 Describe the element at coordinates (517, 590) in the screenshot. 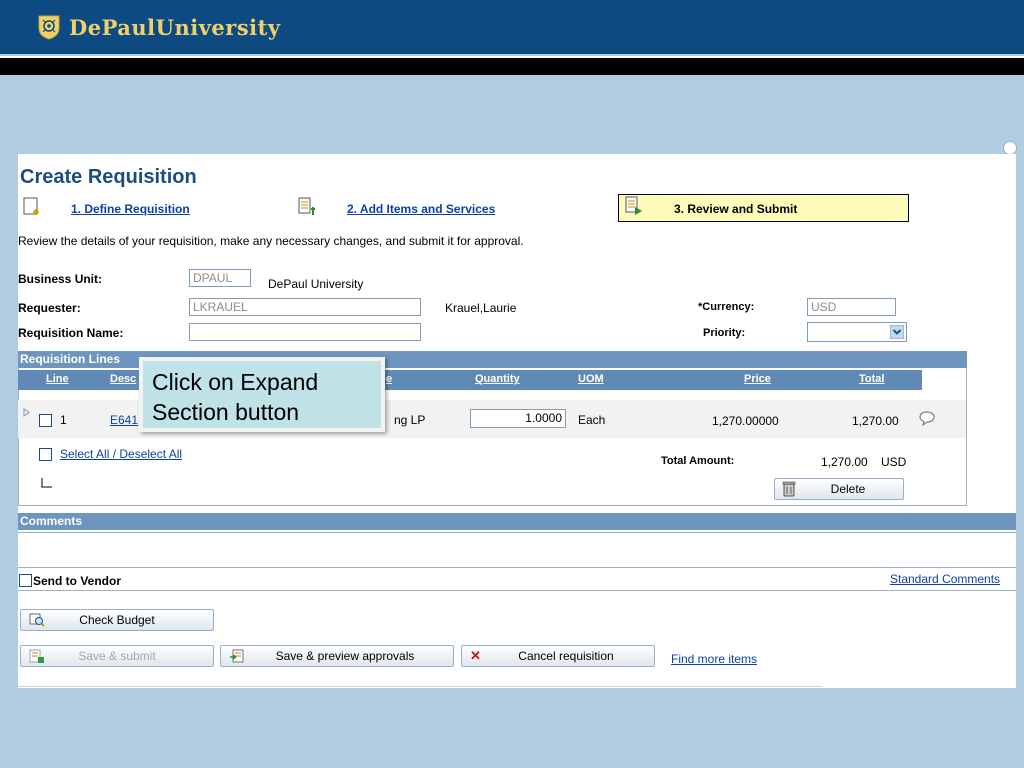

I see `divider` at that location.